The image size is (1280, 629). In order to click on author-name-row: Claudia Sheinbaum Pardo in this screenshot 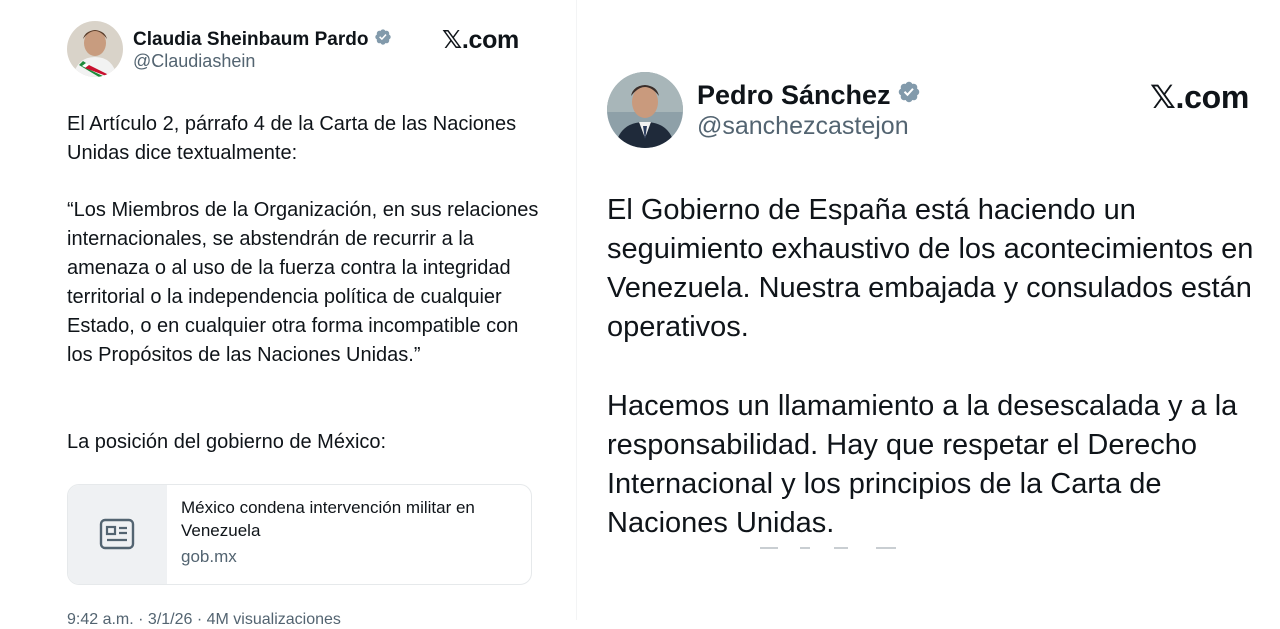, I will do `click(262, 40)`.